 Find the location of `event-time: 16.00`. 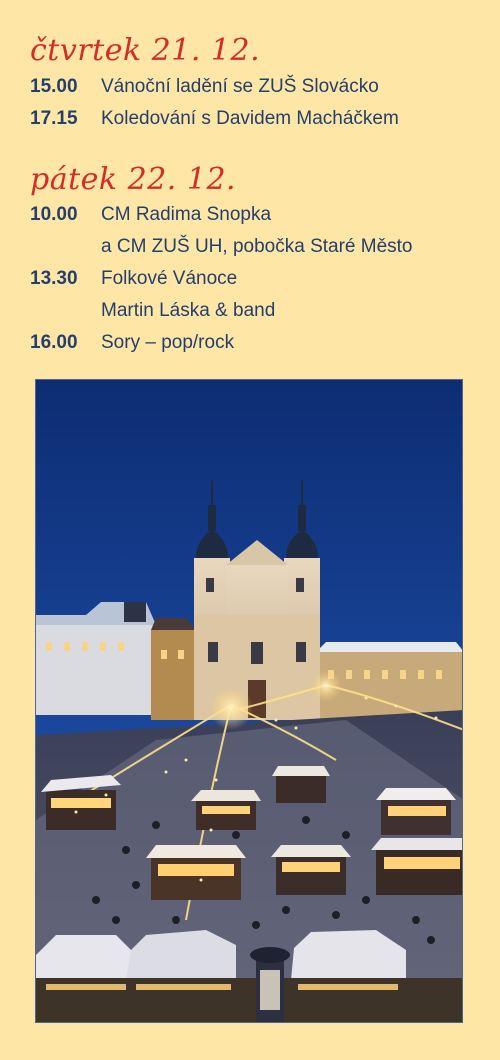

event-time: 16.00 is located at coordinates (54, 342).